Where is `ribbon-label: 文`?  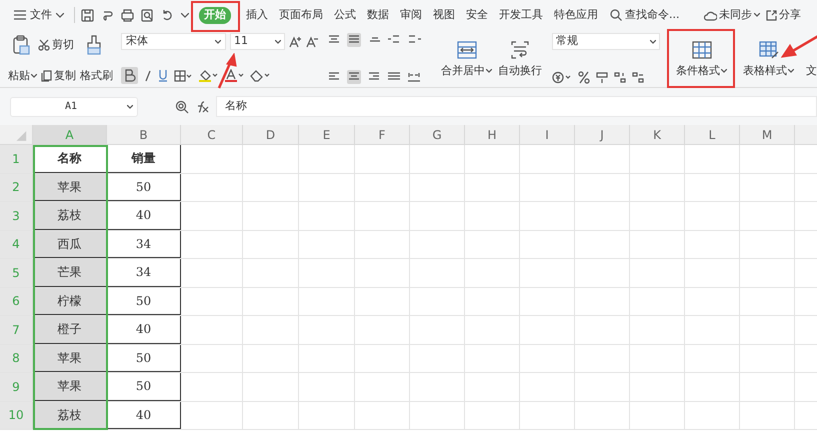
ribbon-label: 文 is located at coordinates (811, 71).